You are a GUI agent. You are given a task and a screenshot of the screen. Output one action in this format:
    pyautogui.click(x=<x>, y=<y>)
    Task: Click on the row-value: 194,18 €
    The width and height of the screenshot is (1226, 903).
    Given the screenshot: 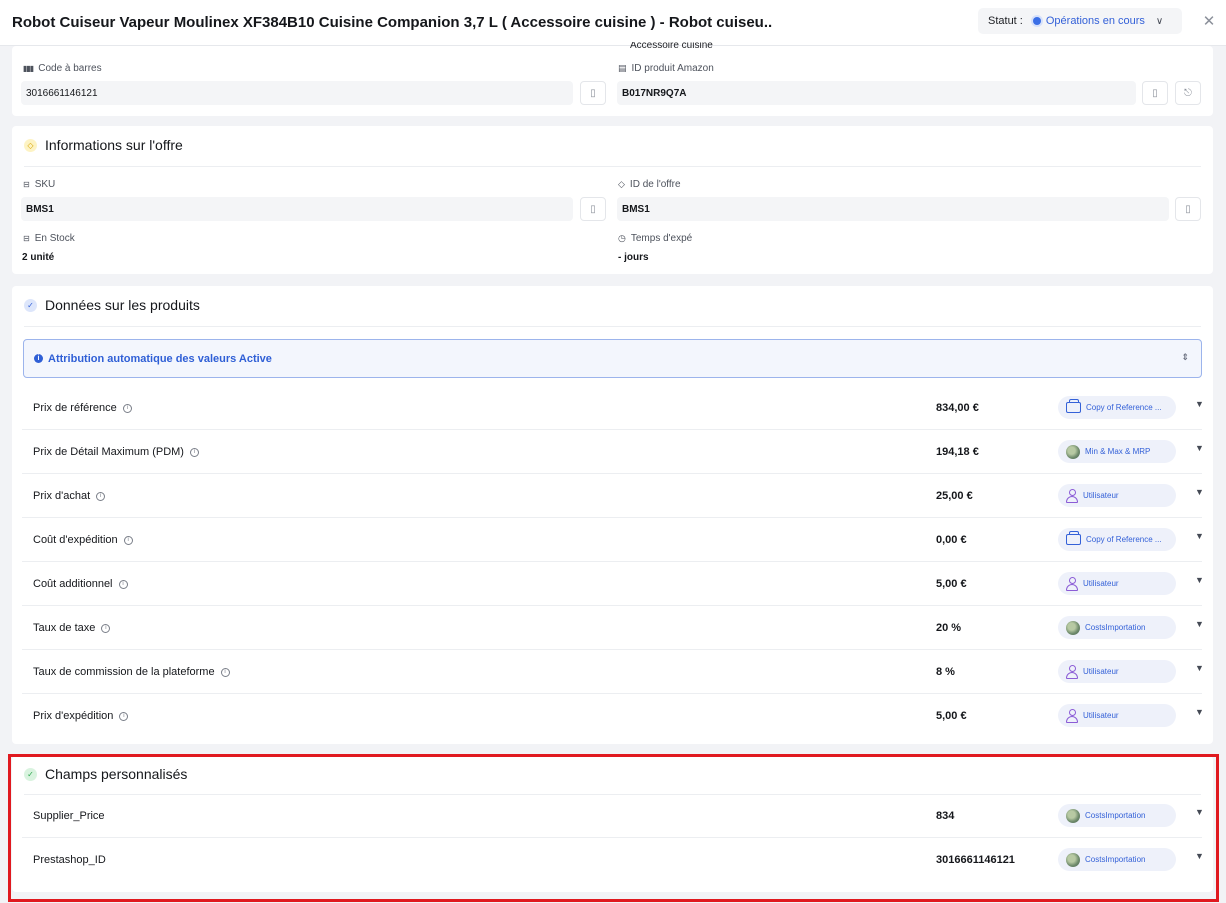 What is the action you would take?
    pyautogui.click(x=957, y=452)
    